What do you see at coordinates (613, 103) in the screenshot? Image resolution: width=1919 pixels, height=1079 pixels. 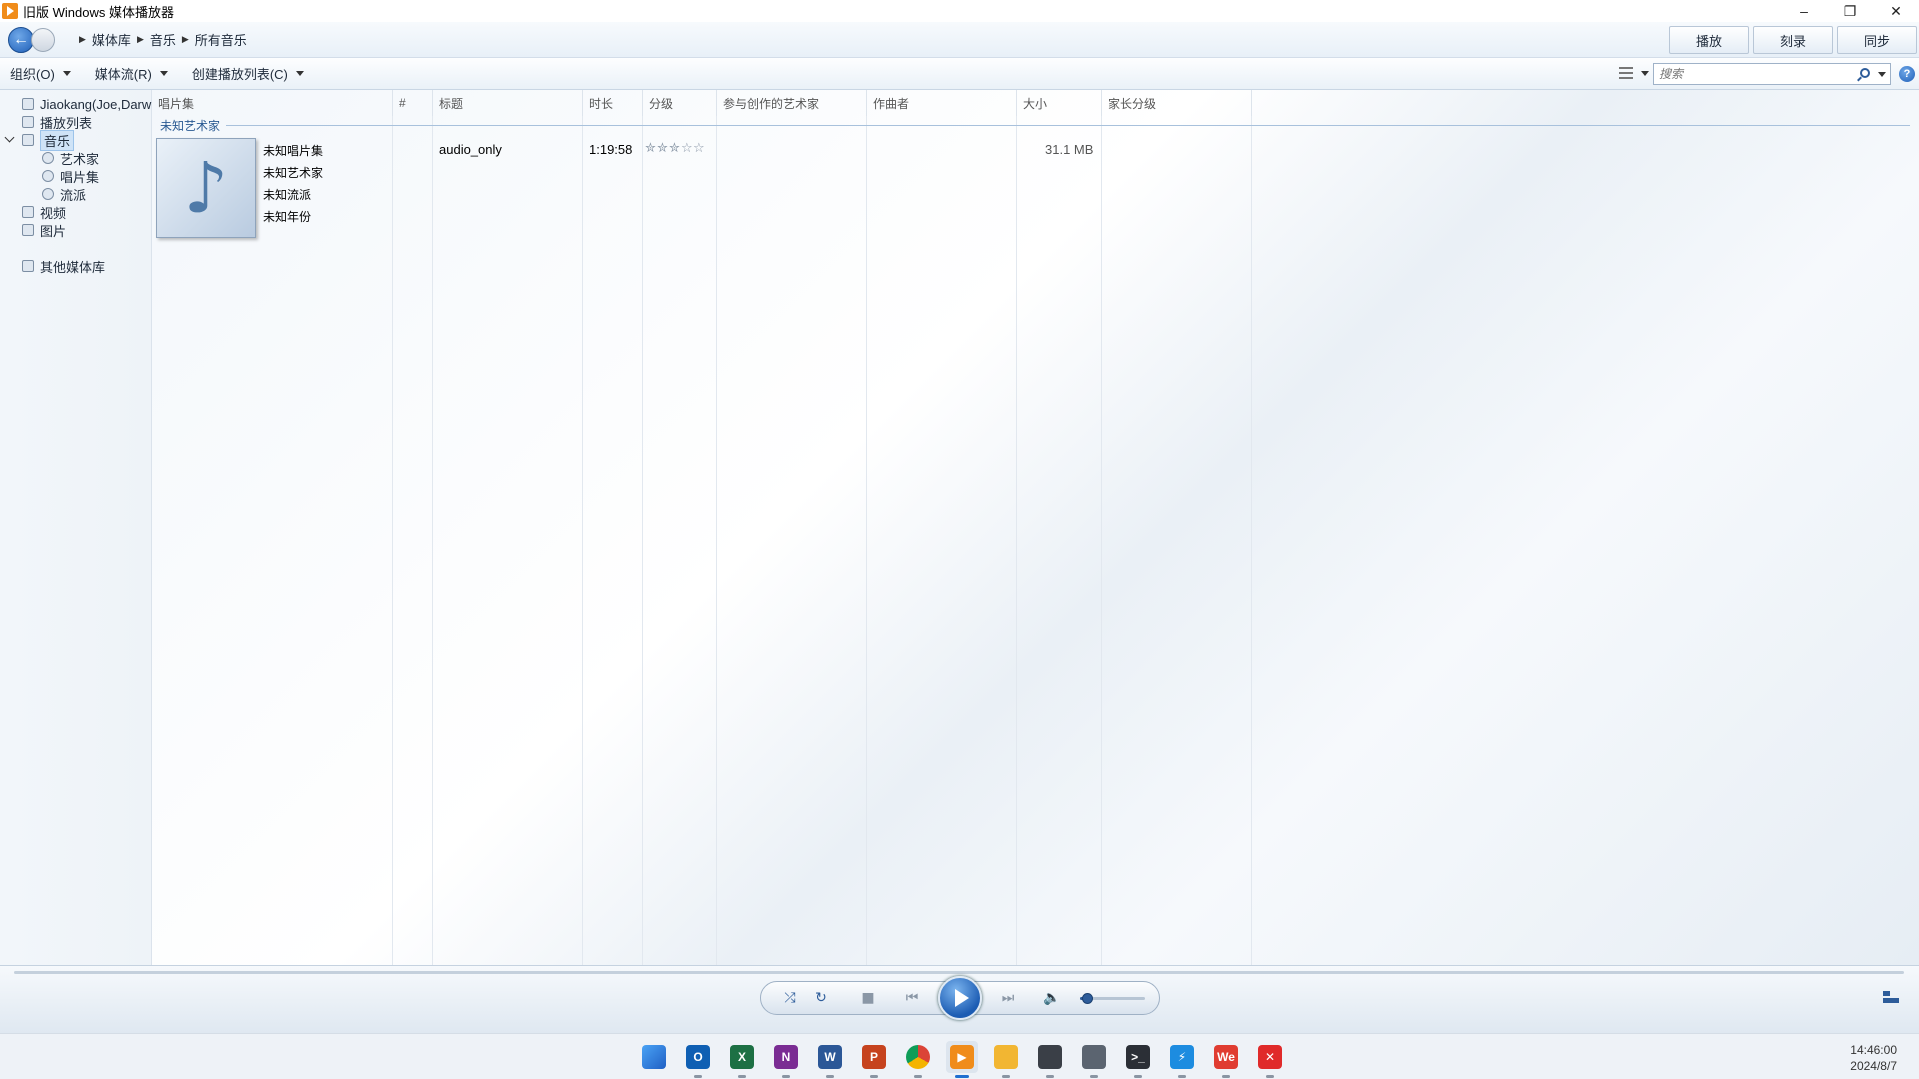 I see `column-header-length: 时长` at bounding box center [613, 103].